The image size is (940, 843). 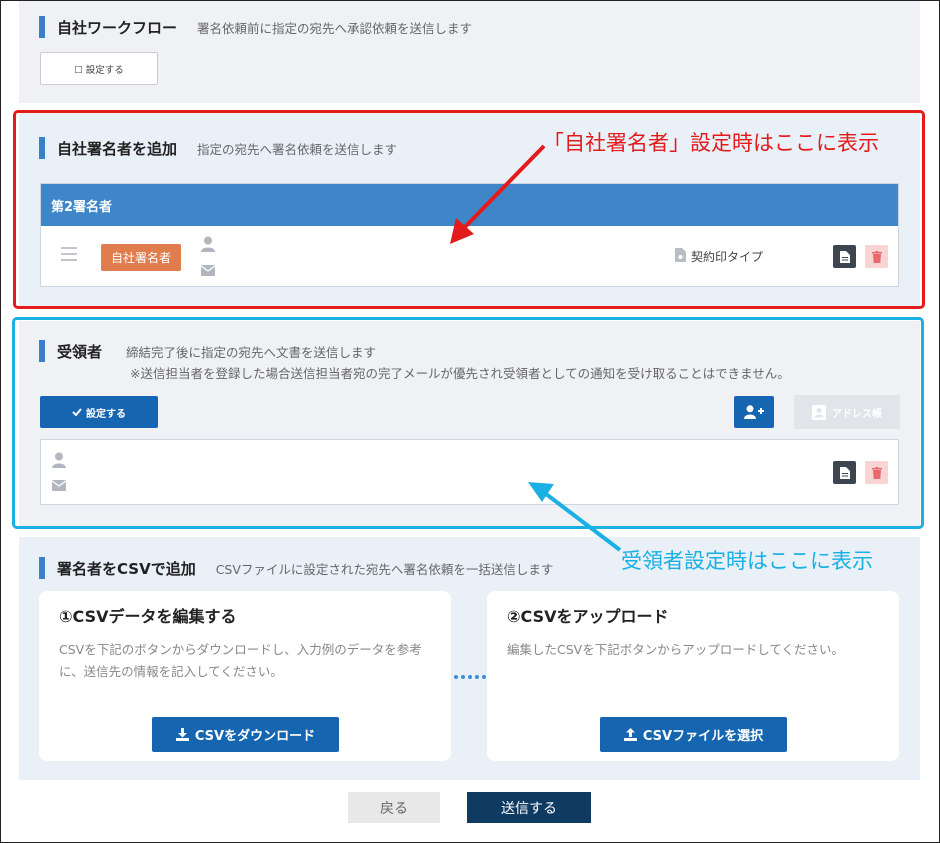 What do you see at coordinates (747, 561) in the screenshot?
I see `recipient-callout: 受領者設定時はここに表示` at bounding box center [747, 561].